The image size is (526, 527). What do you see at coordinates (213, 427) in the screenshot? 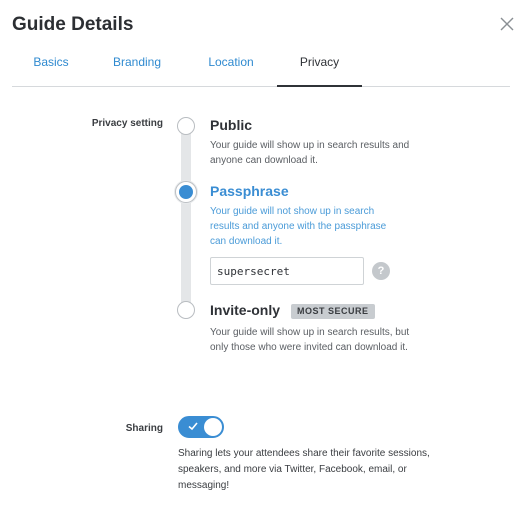
I see `toggle-knob` at bounding box center [213, 427].